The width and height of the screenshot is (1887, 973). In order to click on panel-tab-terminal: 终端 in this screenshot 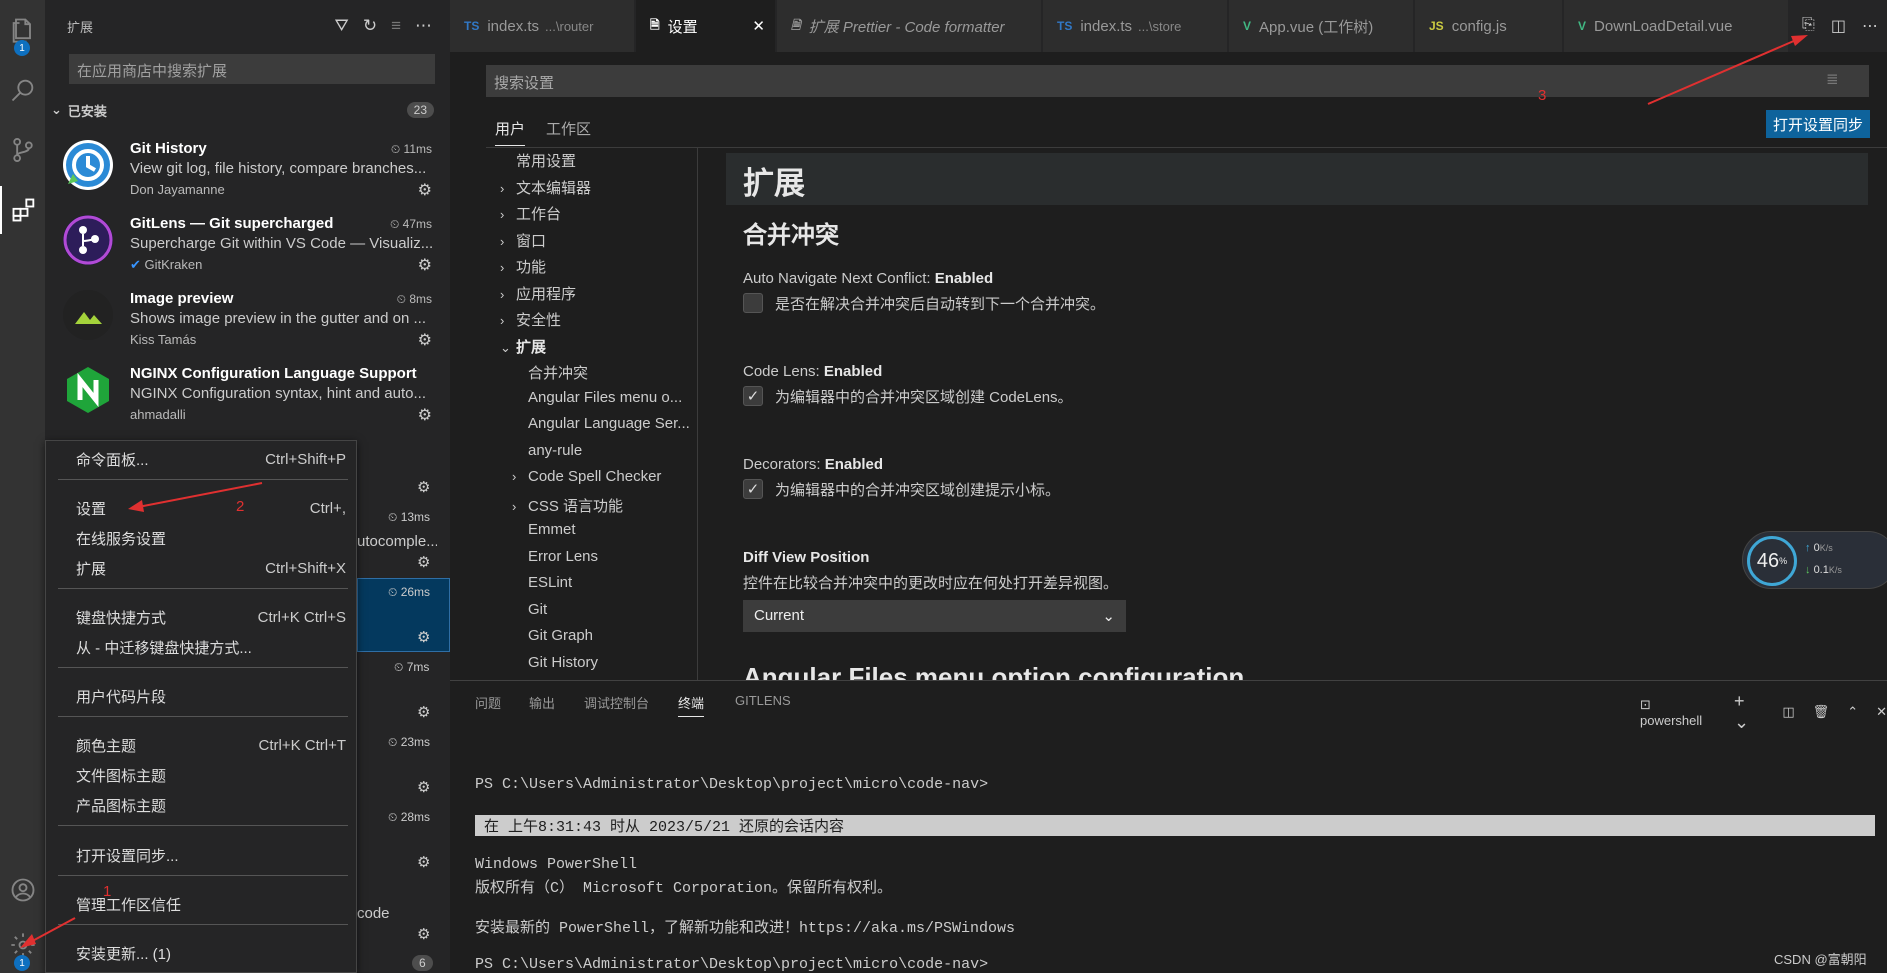, I will do `click(691, 705)`.